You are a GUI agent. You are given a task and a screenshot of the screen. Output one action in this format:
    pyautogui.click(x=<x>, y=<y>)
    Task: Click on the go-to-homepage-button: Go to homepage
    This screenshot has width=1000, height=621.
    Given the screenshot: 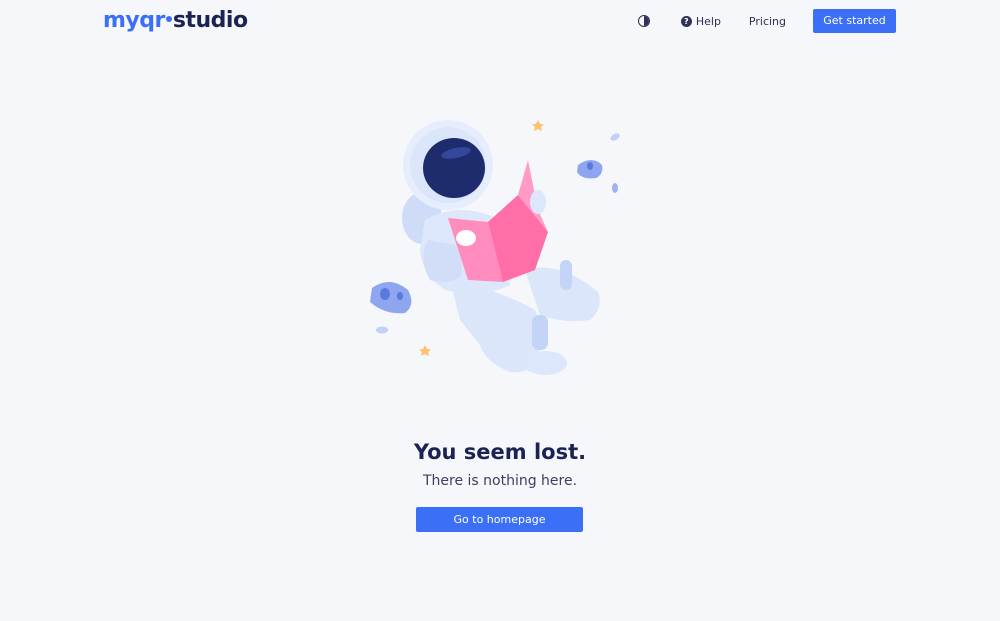 What is the action you would take?
    pyautogui.click(x=499, y=519)
    